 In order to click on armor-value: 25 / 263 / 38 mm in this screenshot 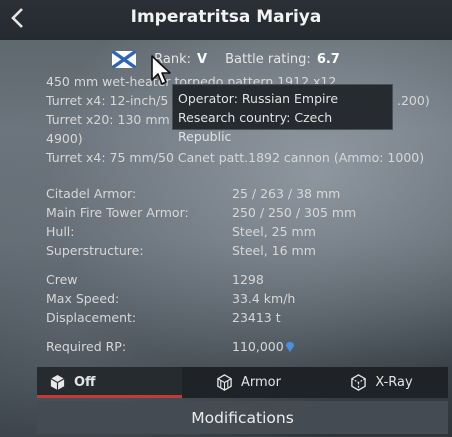, I will do `click(286, 193)`.